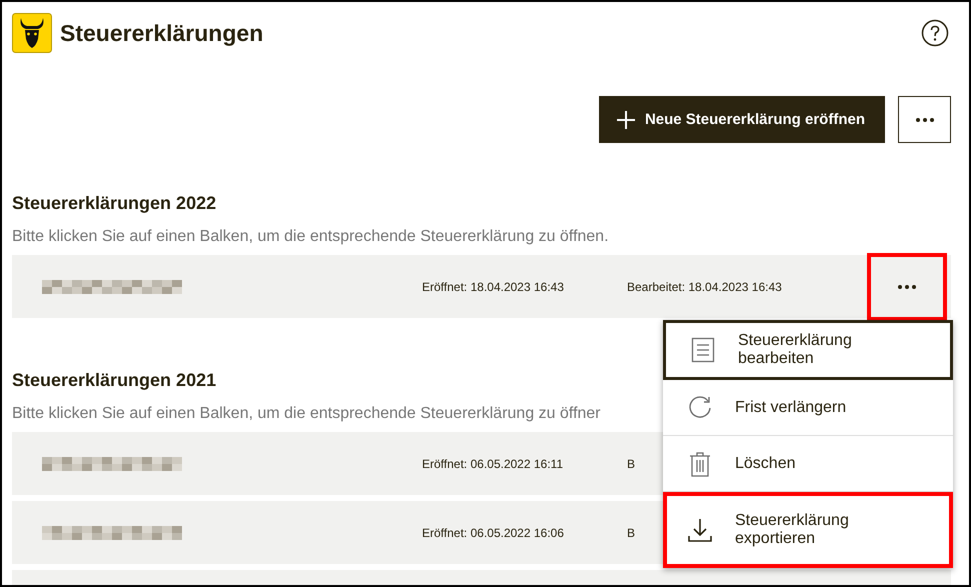  Describe the element at coordinates (115, 203) in the screenshot. I see `section-heading: Steuererklärungen 2022` at that location.